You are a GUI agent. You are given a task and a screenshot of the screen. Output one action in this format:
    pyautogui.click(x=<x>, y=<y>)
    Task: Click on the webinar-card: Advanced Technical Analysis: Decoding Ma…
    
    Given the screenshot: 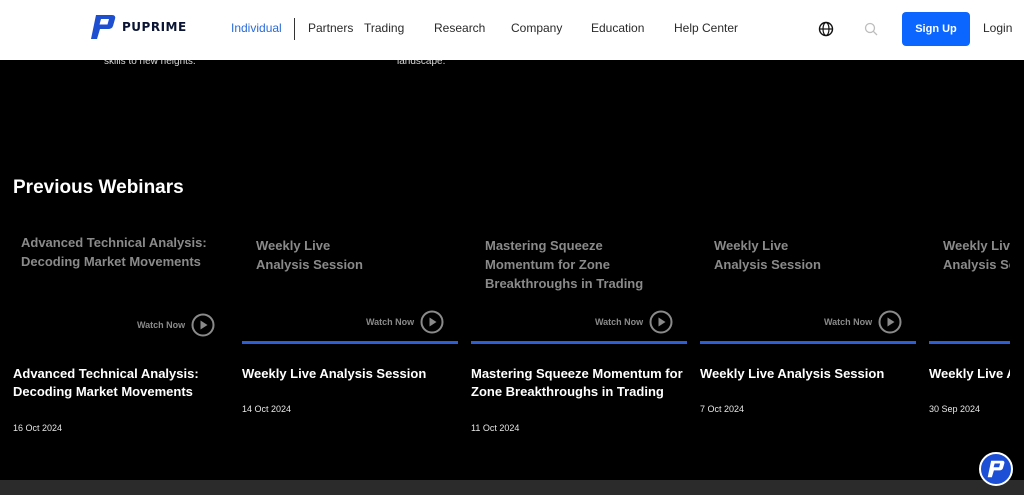 What is the action you would take?
    pyautogui.click(x=121, y=340)
    